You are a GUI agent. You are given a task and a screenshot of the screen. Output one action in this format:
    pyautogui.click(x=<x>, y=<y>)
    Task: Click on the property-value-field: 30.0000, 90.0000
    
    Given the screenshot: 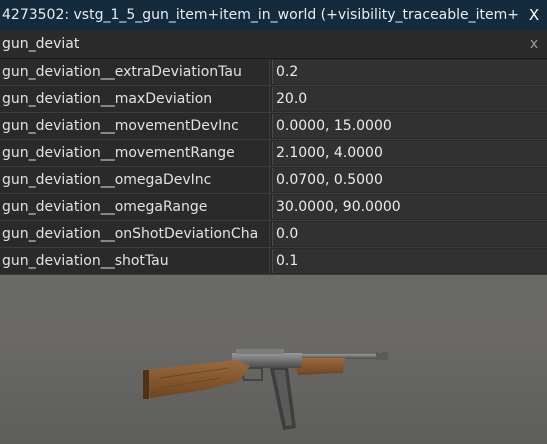 What is the action you would take?
    pyautogui.click(x=409, y=207)
    